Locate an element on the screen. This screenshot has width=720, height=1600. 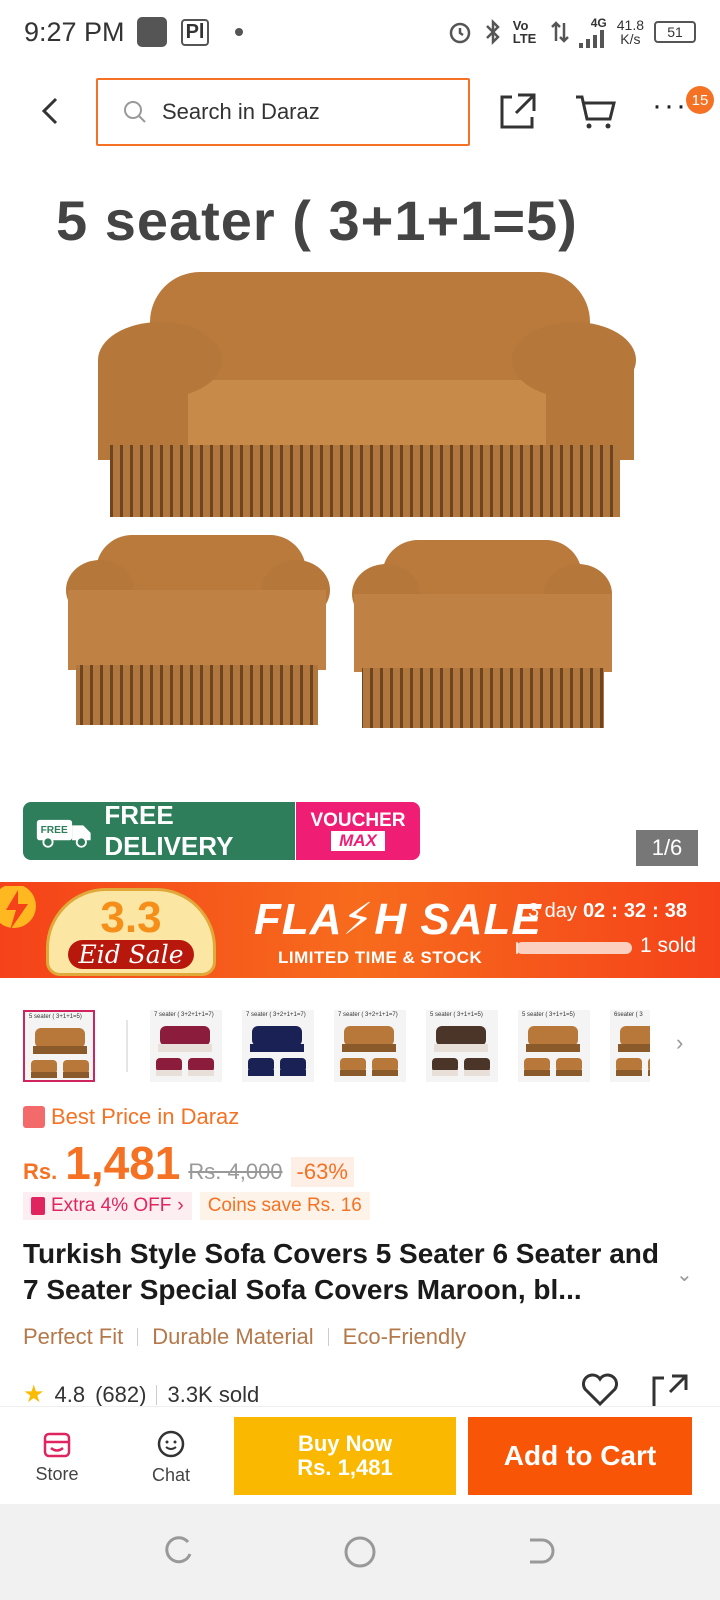
extra-off-label: Extra 4% OFF is located at coordinates (111, 1205).